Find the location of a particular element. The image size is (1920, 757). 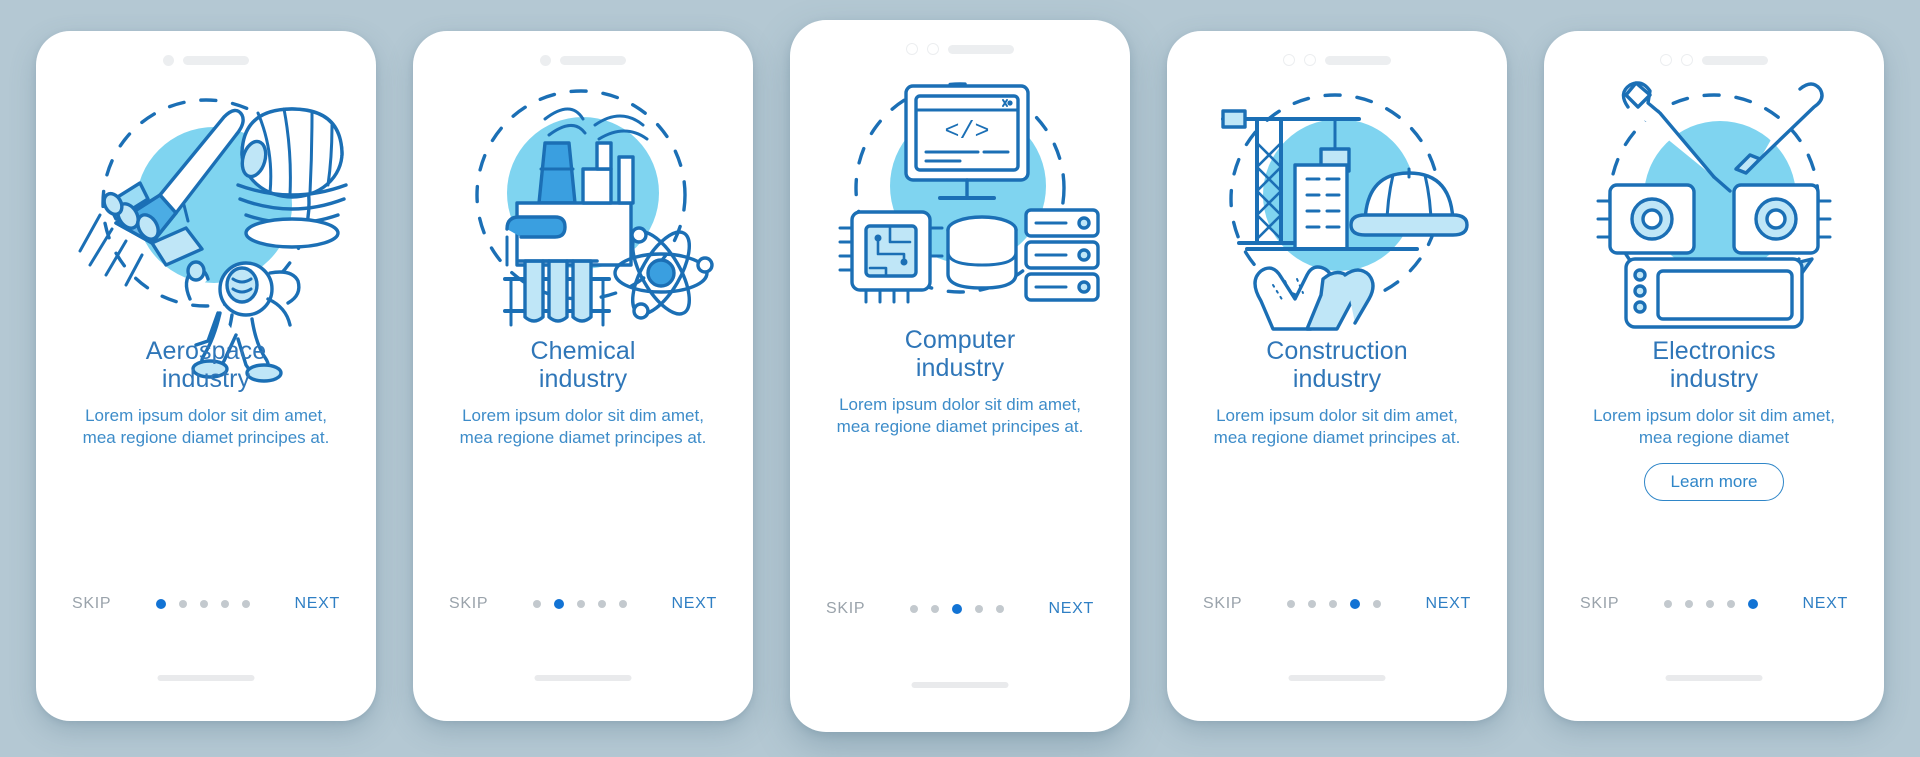

page-title: Construction industry is located at coordinates (1337, 365).